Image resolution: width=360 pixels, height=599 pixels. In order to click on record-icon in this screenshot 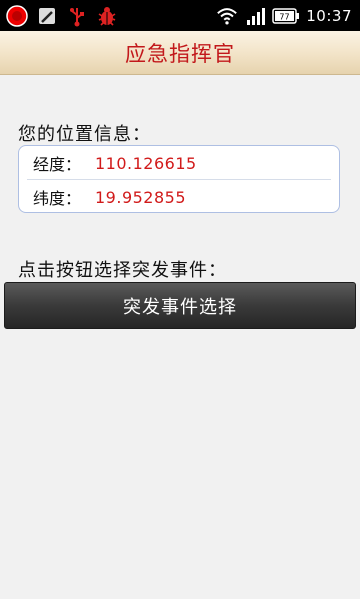, I will do `click(17, 15)`.